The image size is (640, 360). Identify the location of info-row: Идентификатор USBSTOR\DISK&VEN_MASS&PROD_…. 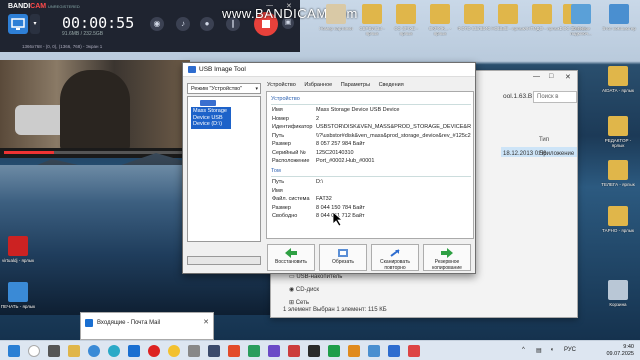
(371, 127).